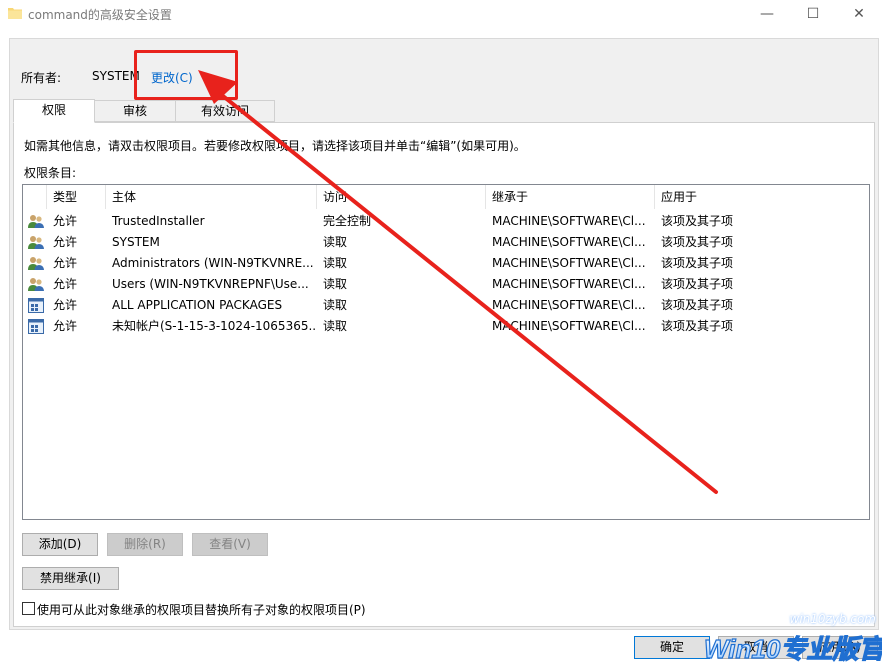  What do you see at coordinates (211, 197) in the screenshot?
I see `column-header-principal: 主体` at bounding box center [211, 197].